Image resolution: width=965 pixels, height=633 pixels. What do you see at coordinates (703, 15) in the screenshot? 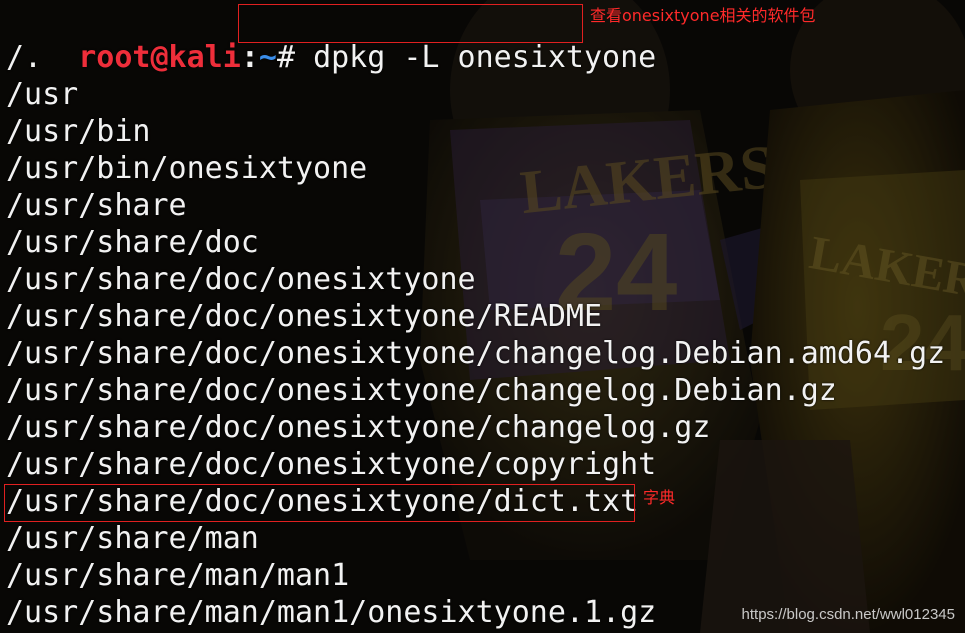
I see `command-annotation: 查看onesixtyone相关的软件包` at bounding box center [703, 15].